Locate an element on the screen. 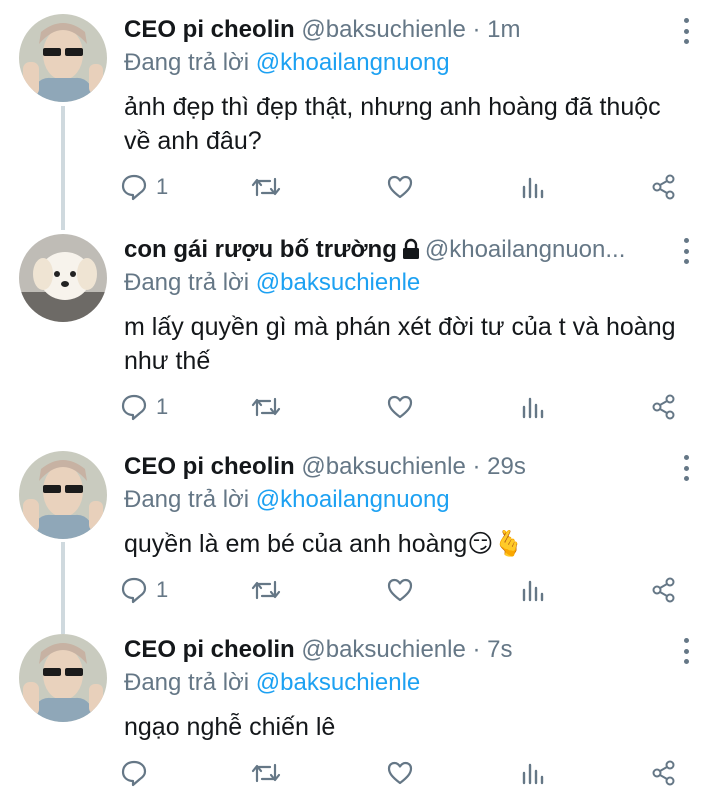 The height and width of the screenshot is (800, 720). tweet-header: CEO pi cheolin @baksuchienle · 1m is located at coordinates (392, 30).